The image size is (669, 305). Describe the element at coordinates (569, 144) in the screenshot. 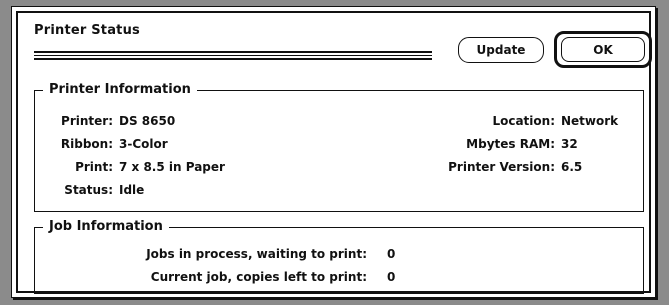

I see `mbytes-ram-value: 32` at that location.